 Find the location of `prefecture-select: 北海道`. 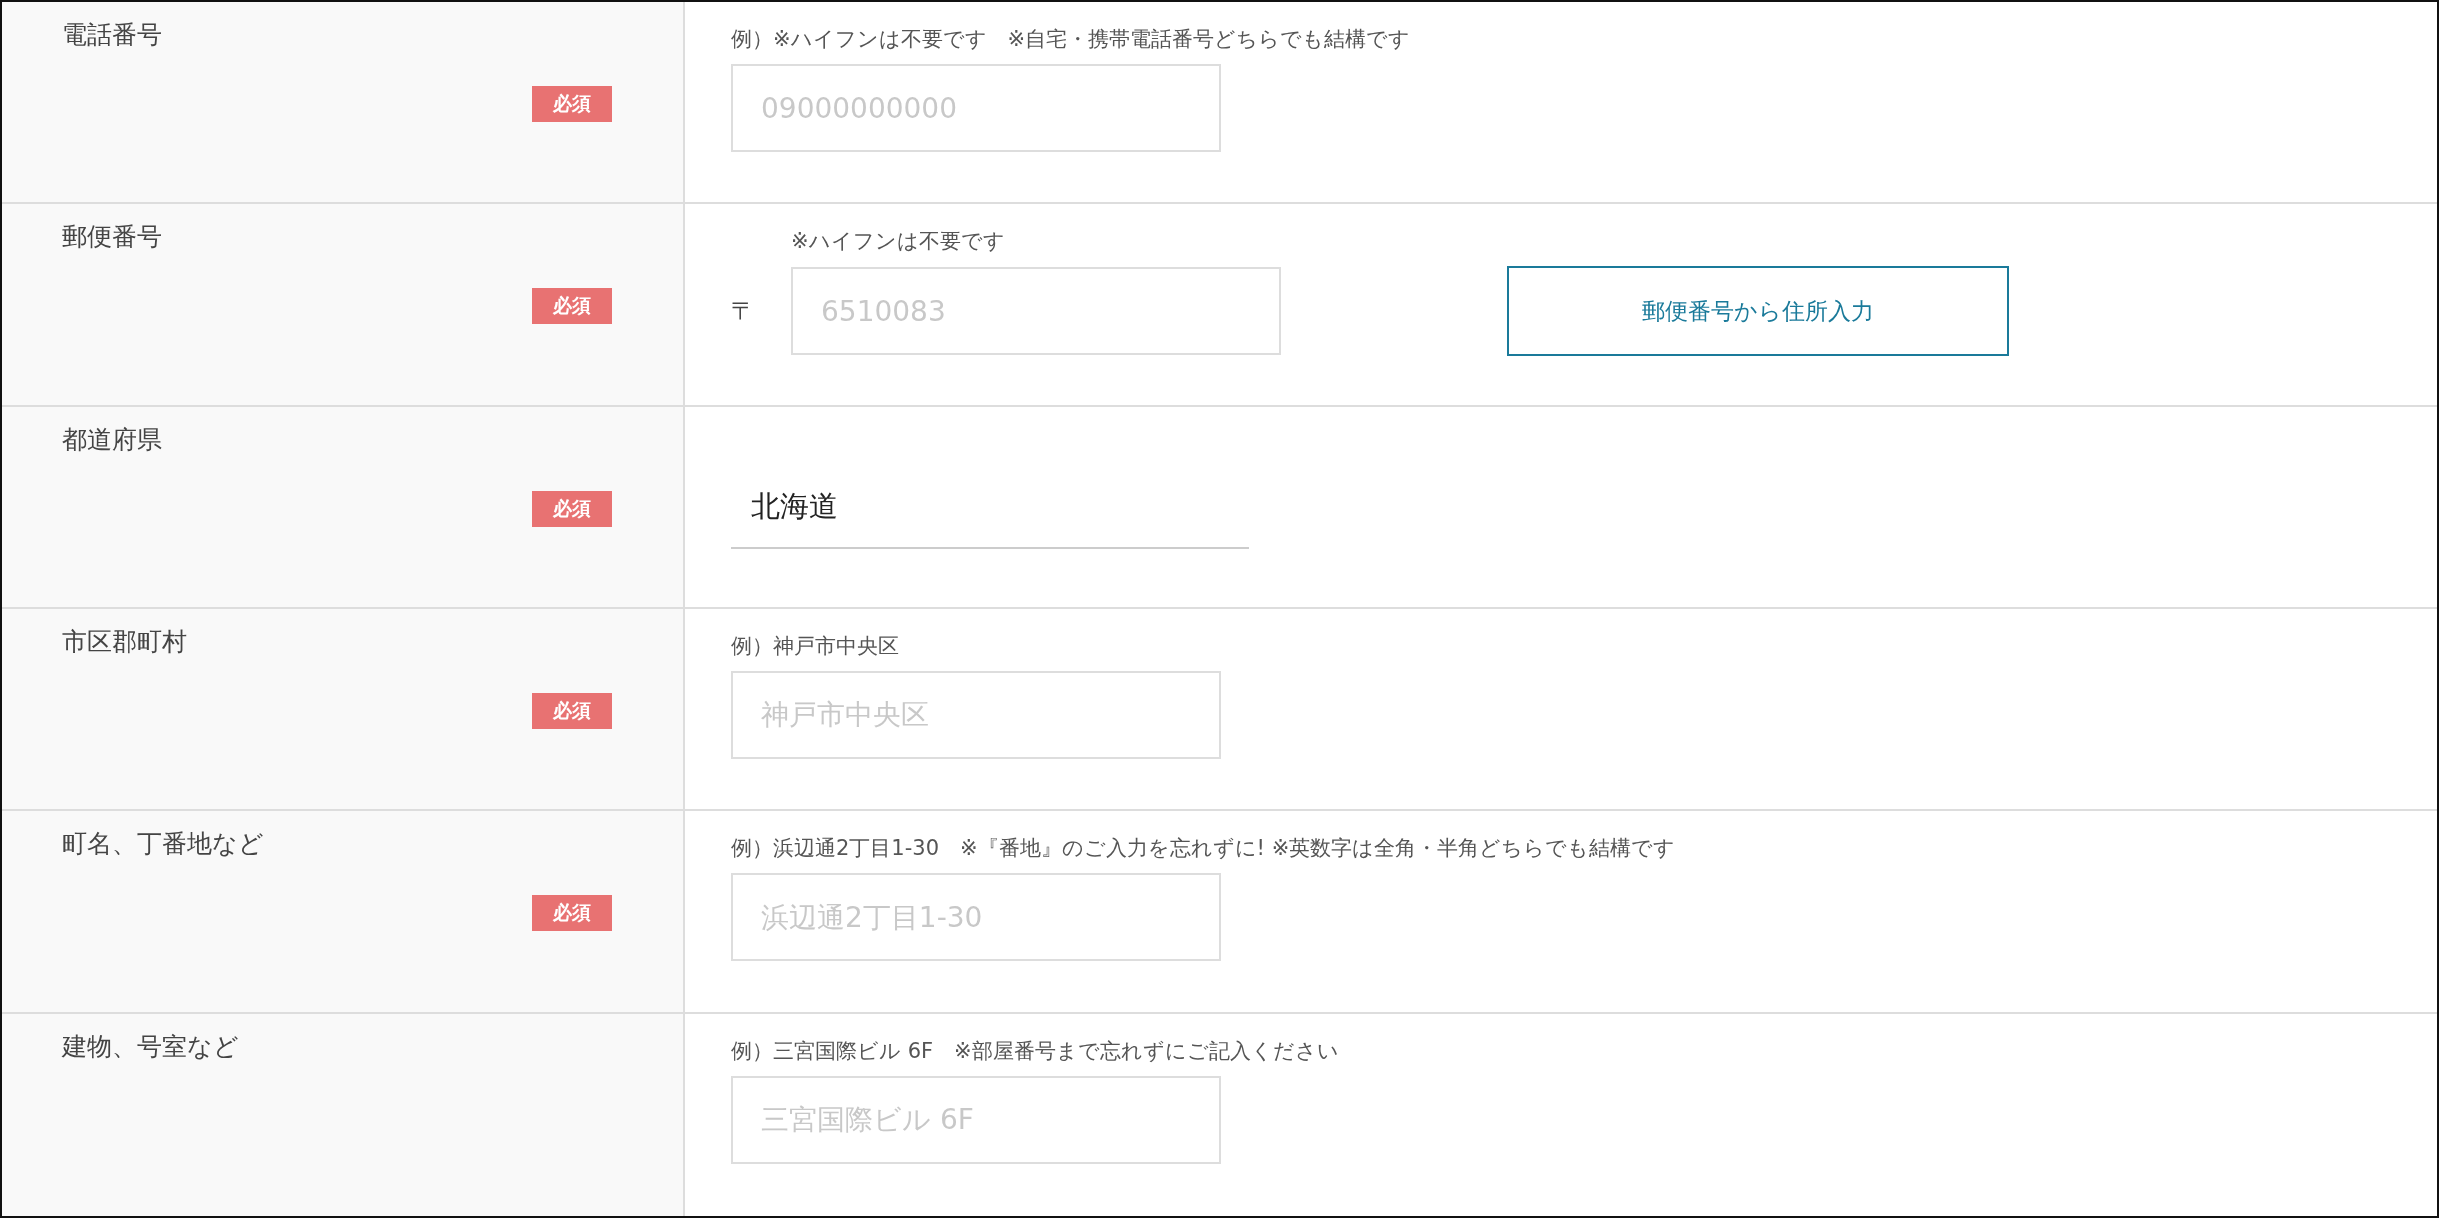

prefecture-select: 北海道 is located at coordinates (990, 517).